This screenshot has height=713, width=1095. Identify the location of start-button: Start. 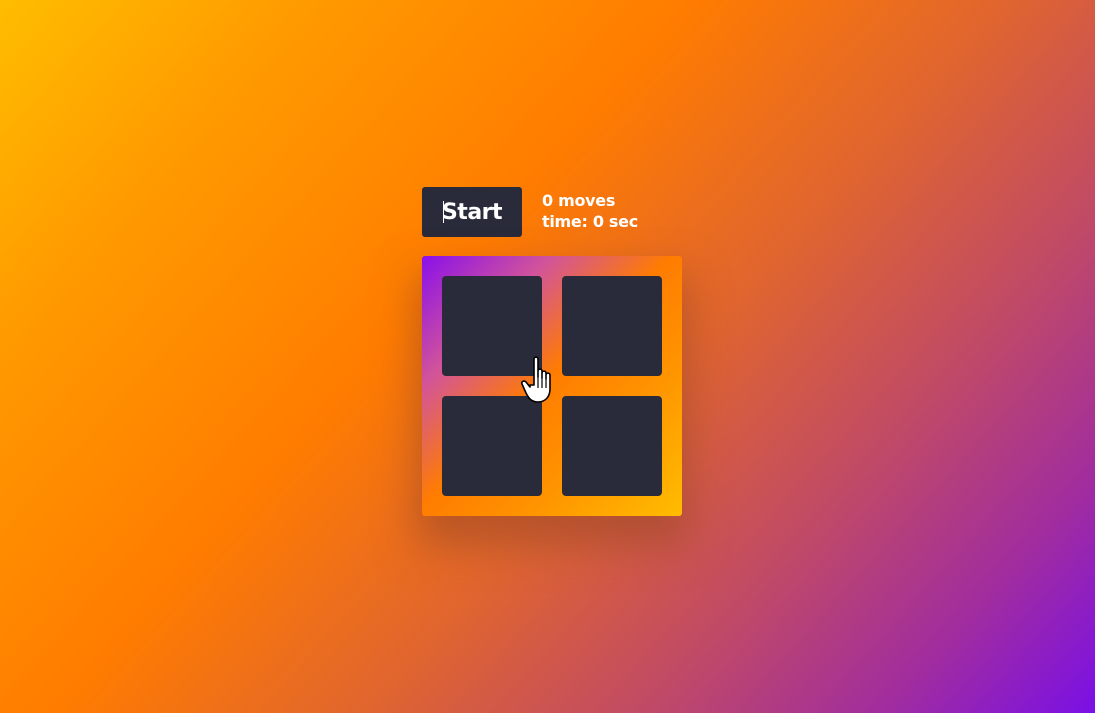
(472, 212).